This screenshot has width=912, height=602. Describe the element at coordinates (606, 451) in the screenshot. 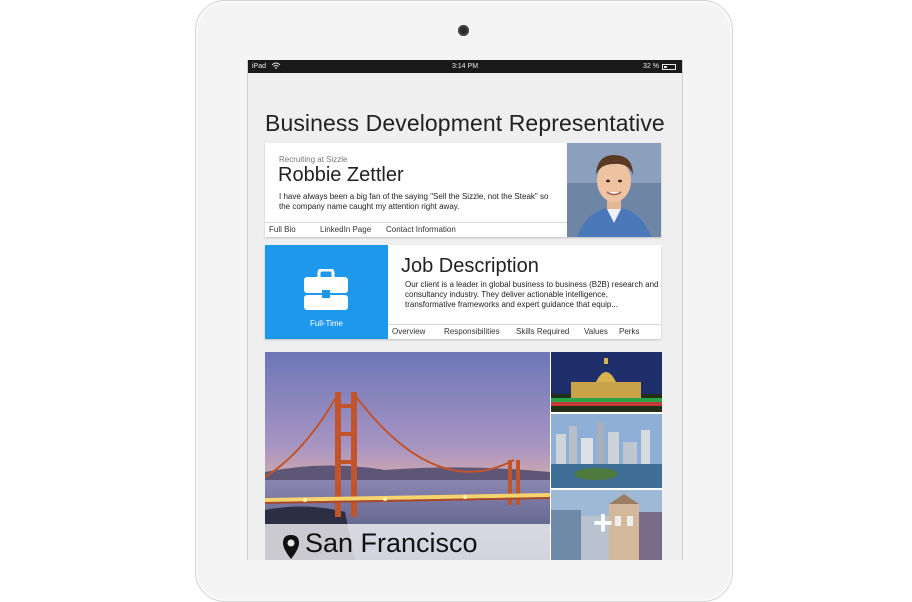

I see `city-thumb-skyline` at that location.